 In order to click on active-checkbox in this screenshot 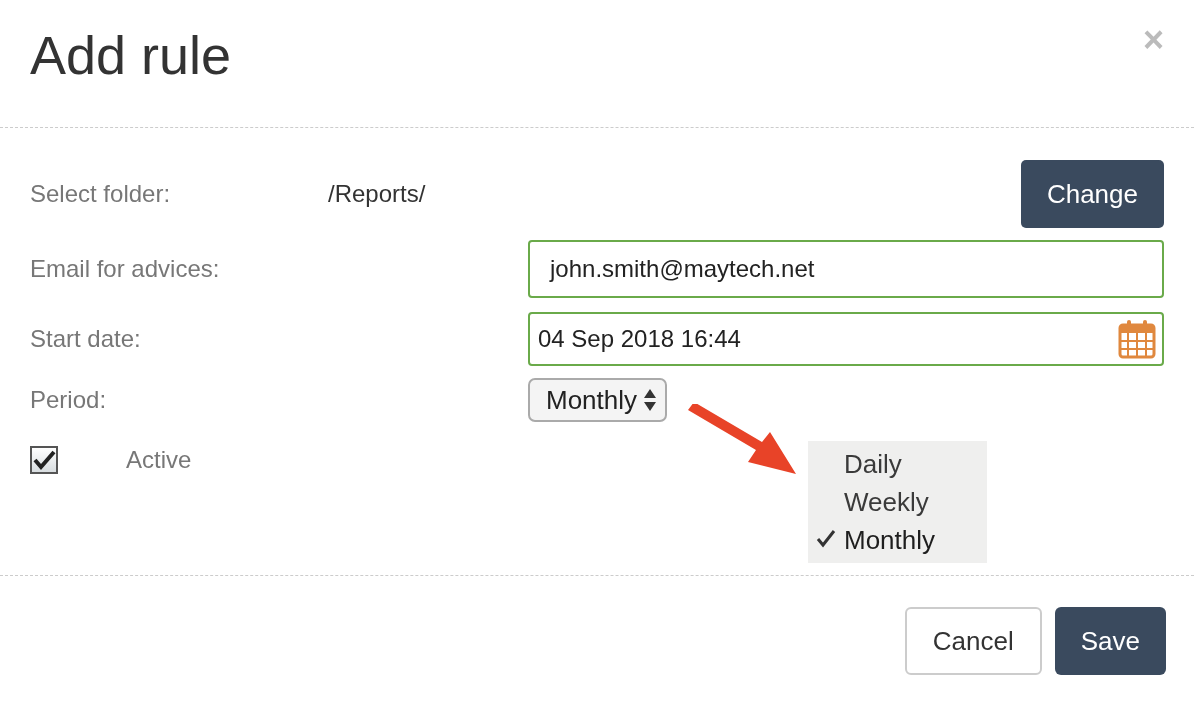, I will do `click(44, 460)`.